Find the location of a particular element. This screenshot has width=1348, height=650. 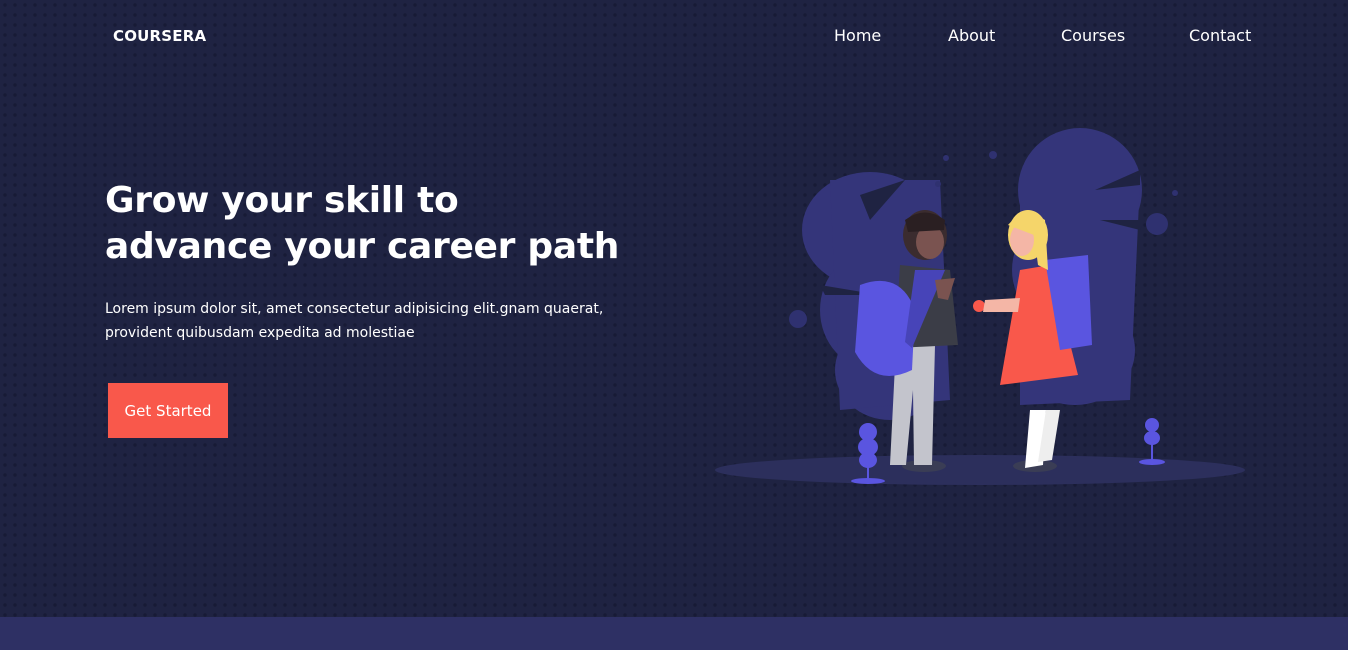

hero-title-line-2: advance your career path is located at coordinates (362, 246).